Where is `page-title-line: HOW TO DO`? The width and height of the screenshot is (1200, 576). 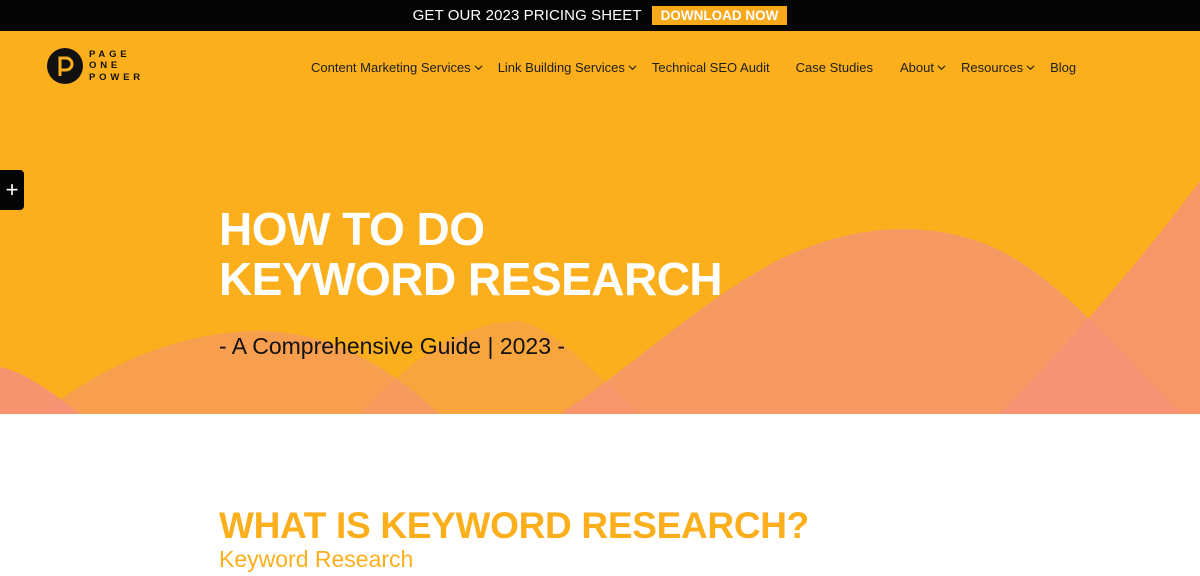 page-title-line: HOW TO DO is located at coordinates (352, 229).